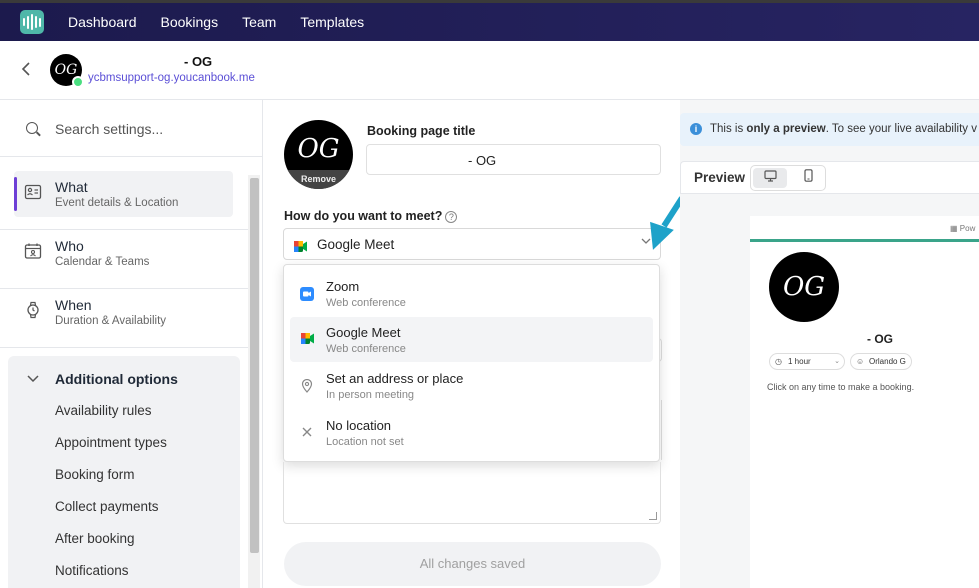 This screenshot has height=588, width=979. I want to click on back-chevron-icon, so click(28, 70).